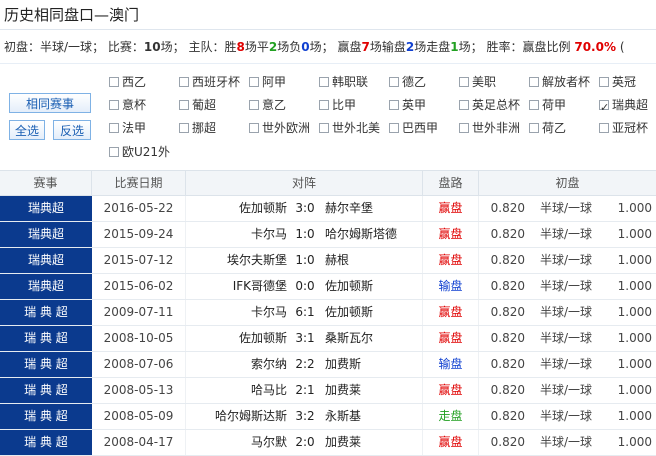  What do you see at coordinates (274, 105) in the screenshot?
I see `league-checkbox-label: 意乙` at bounding box center [274, 105].